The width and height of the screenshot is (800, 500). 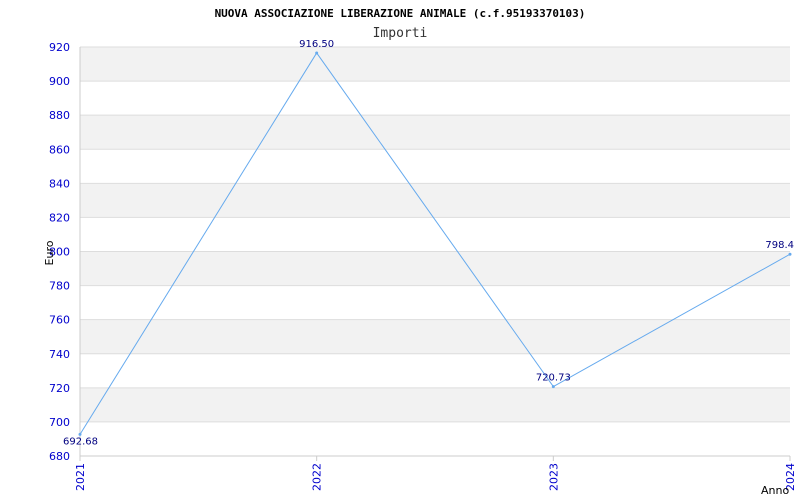 What do you see at coordinates (59, 388) in the screenshot?
I see `y-tick-label: 720` at bounding box center [59, 388].